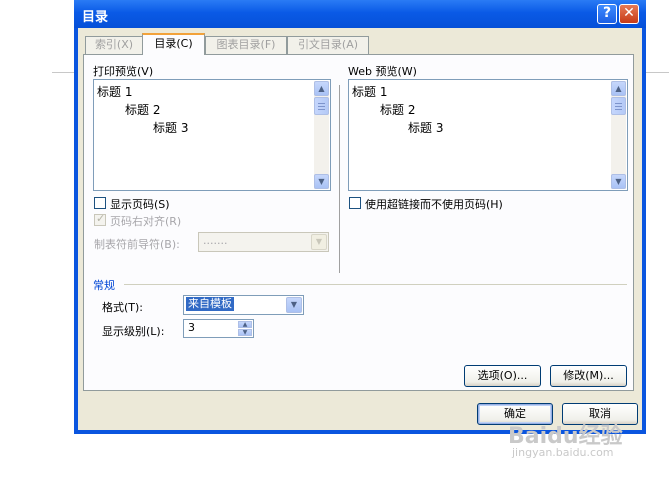 Image resolution: width=669 pixels, height=477 pixels. I want to click on show-page-numbers-label: 显示页码(S), so click(140, 204).